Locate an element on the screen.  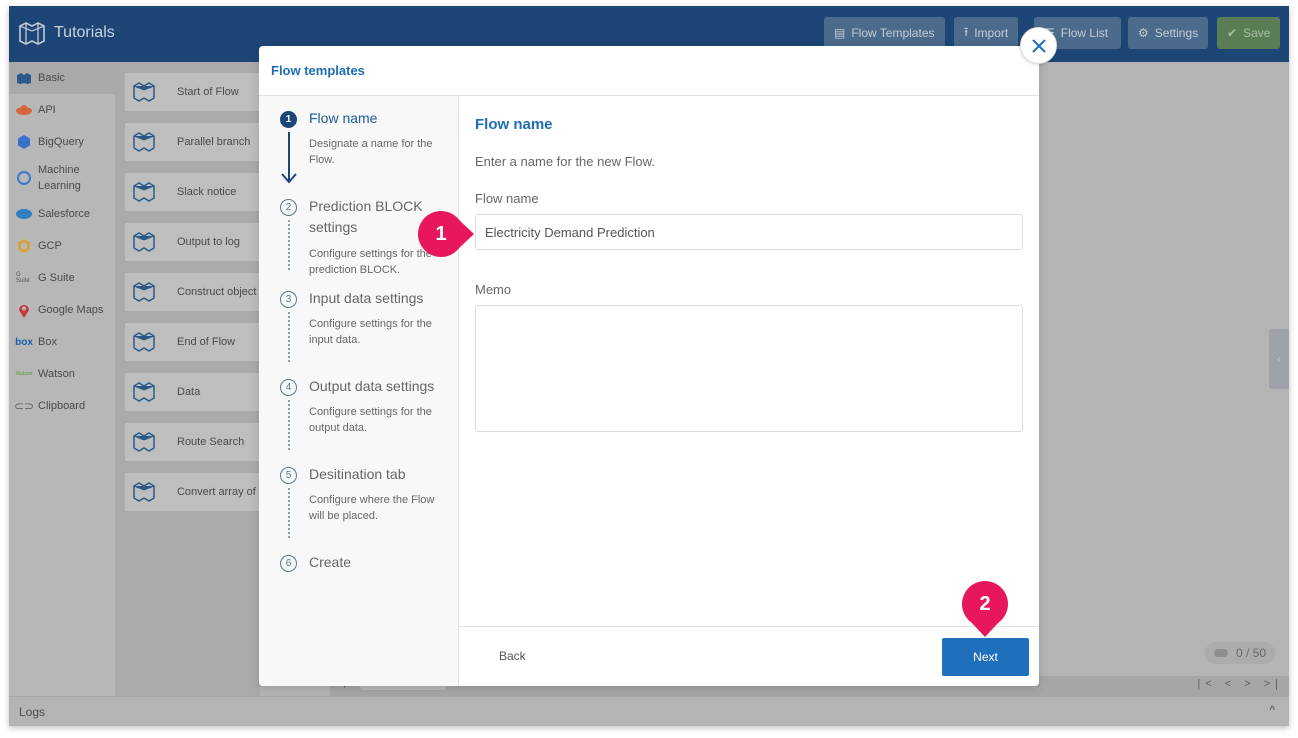
category-google-maps: Google Maps is located at coordinates (62, 310).